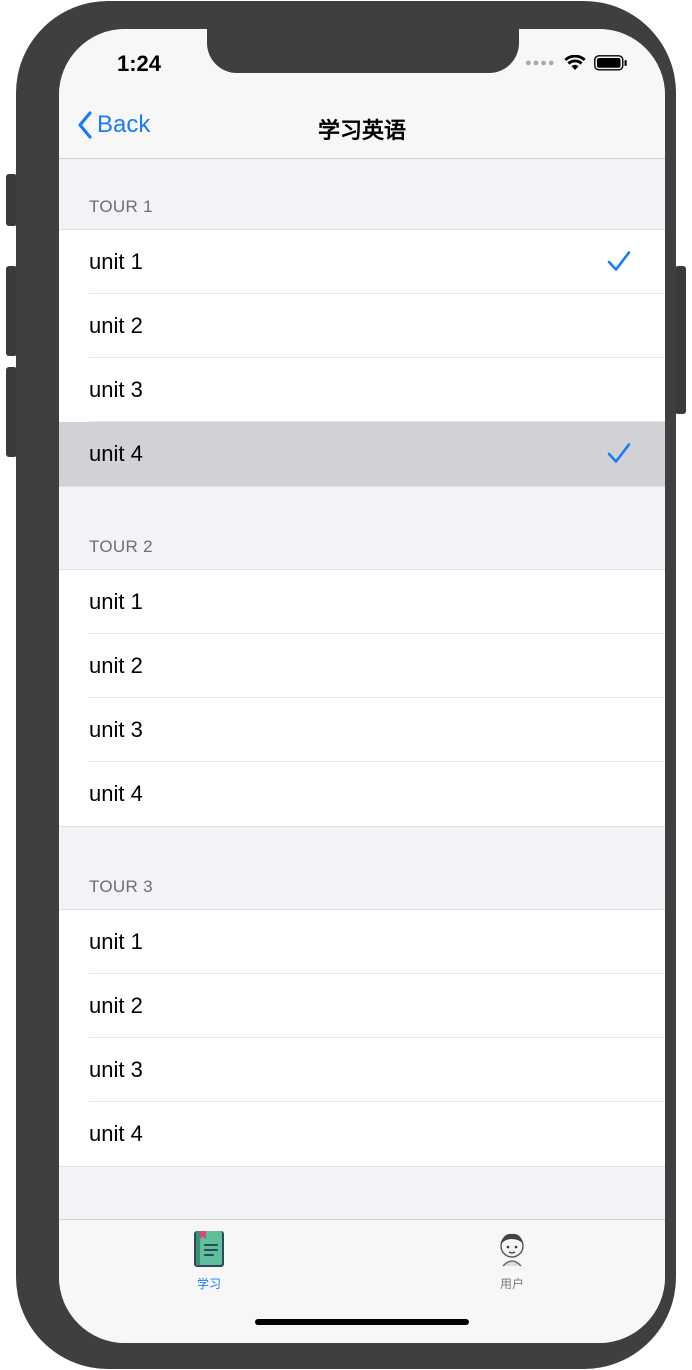  I want to click on power-button, so click(680, 340).